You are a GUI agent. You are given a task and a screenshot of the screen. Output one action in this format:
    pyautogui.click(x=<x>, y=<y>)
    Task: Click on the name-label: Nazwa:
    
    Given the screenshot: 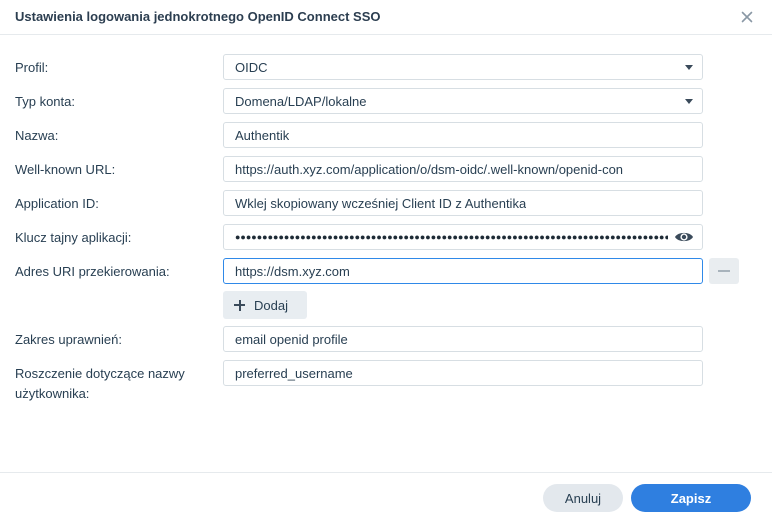 What is the action you would take?
    pyautogui.click(x=37, y=135)
    